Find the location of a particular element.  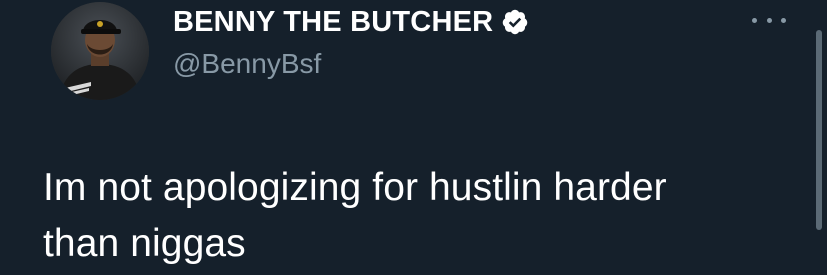

verified-badge-icon is located at coordinates (515, 22).